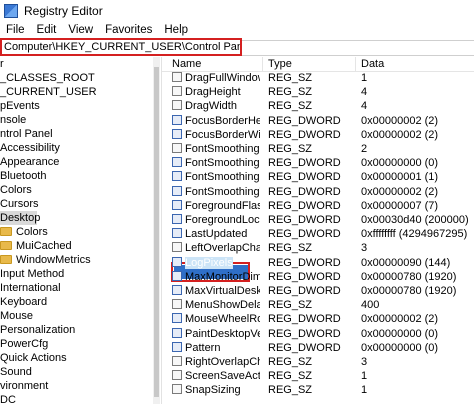 This screenshot has width=474, height=404. I want to click on tree-item: International, so click(30, 288).